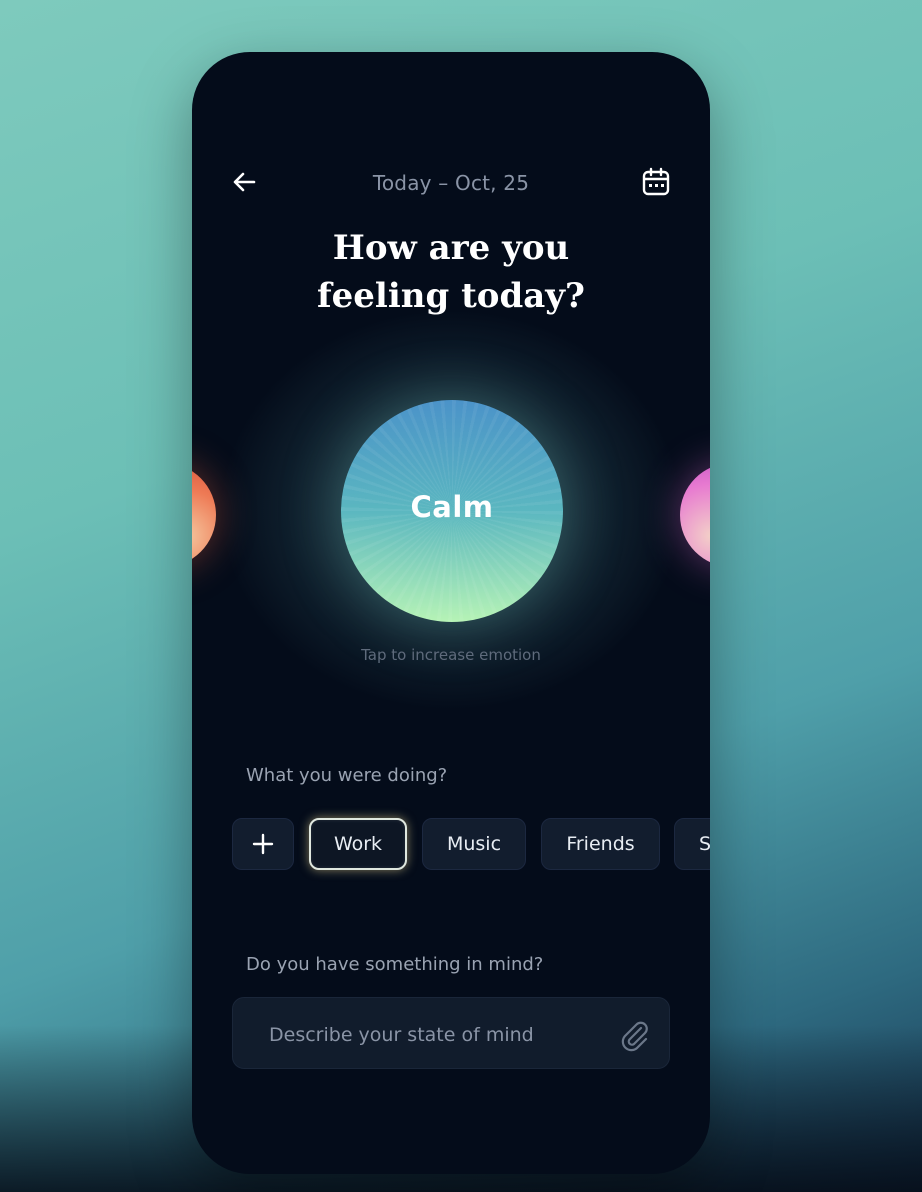 The height and width of the screenshot is (1192, 922). I want to click on activities-label: What you were doing?, so click(347, 775).